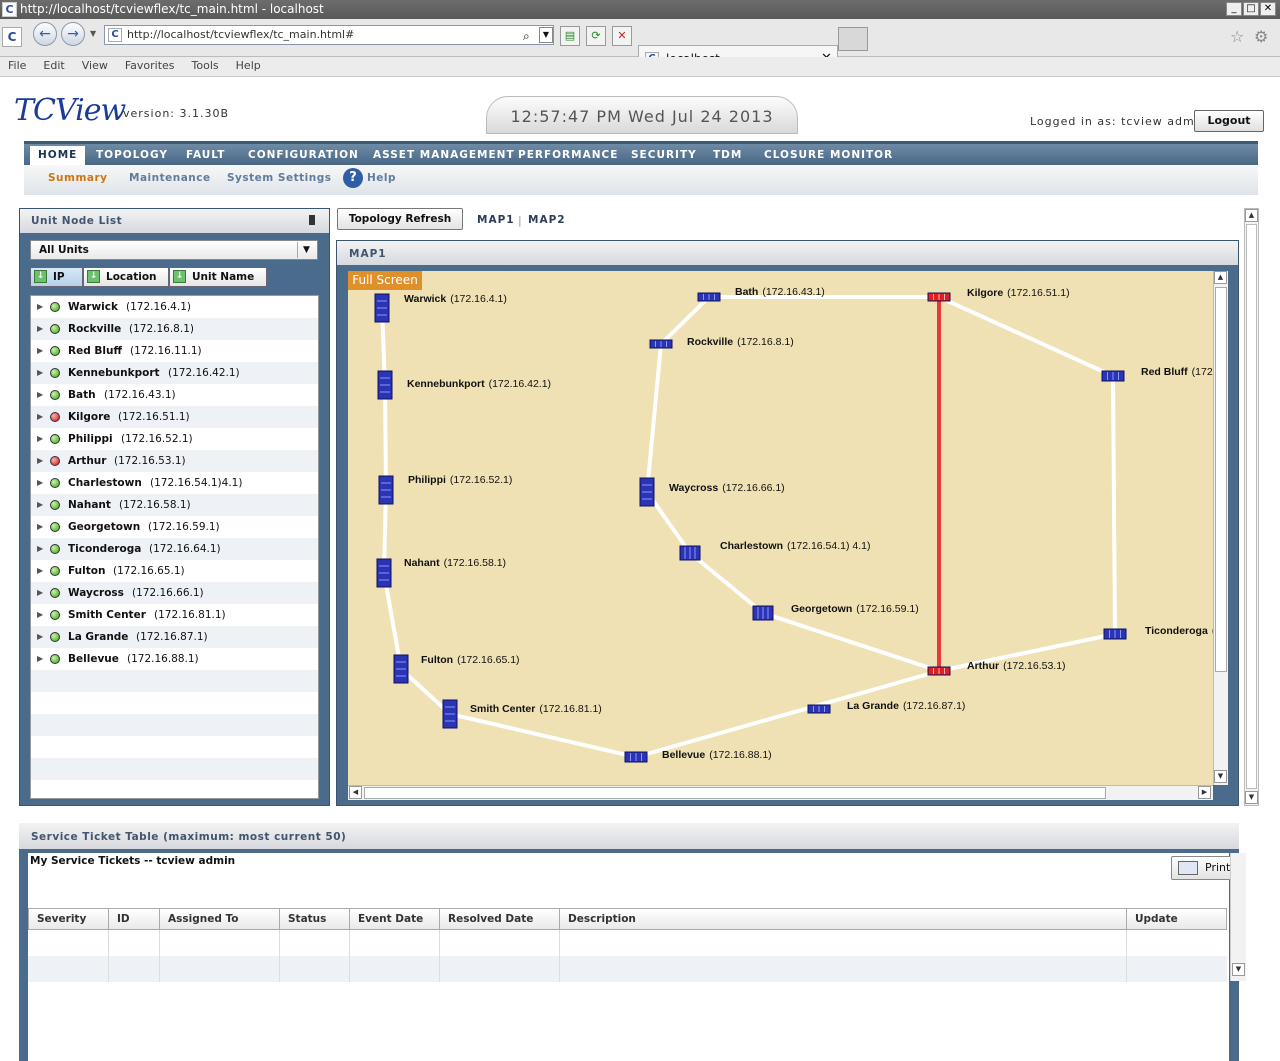 This screenshot has width=1280, height=1061. I want to click on list-item: ▶ Warwick (172.16.4.1), so click(174, 307).